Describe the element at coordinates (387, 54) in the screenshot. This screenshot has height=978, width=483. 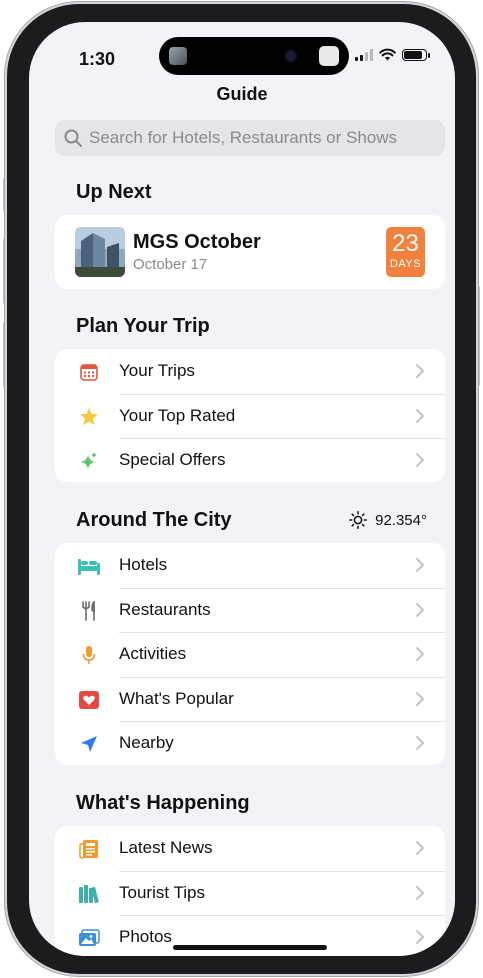
I see `wifi-icon` at that location.